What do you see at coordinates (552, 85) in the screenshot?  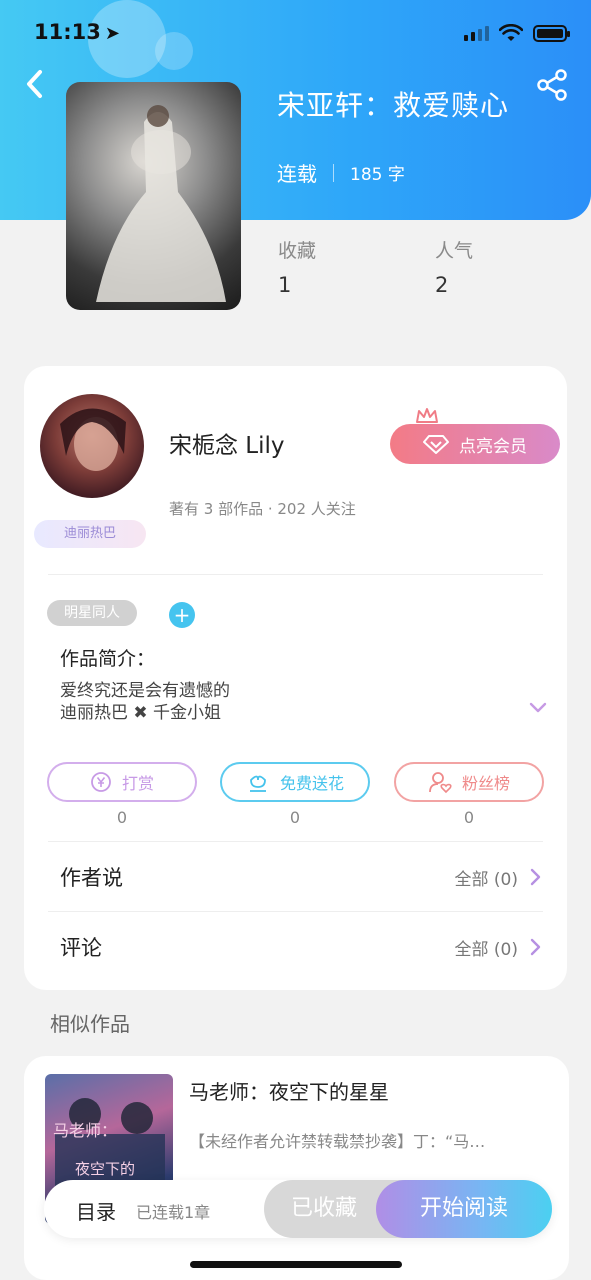 I see `share-icon` at bounding box center [552, 85].